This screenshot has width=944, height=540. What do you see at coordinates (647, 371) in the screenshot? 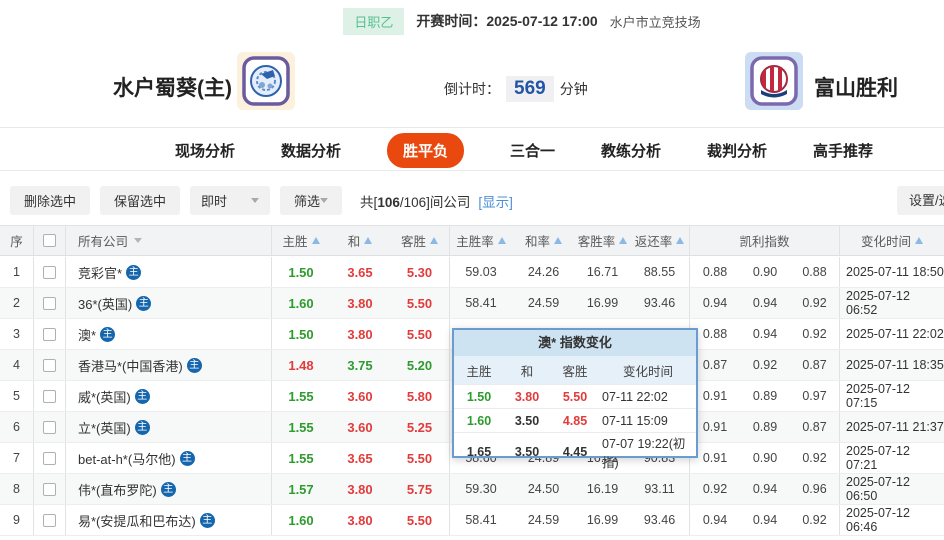
I see `popup-header-time: 变化时间` at bounding box center [647, 371].